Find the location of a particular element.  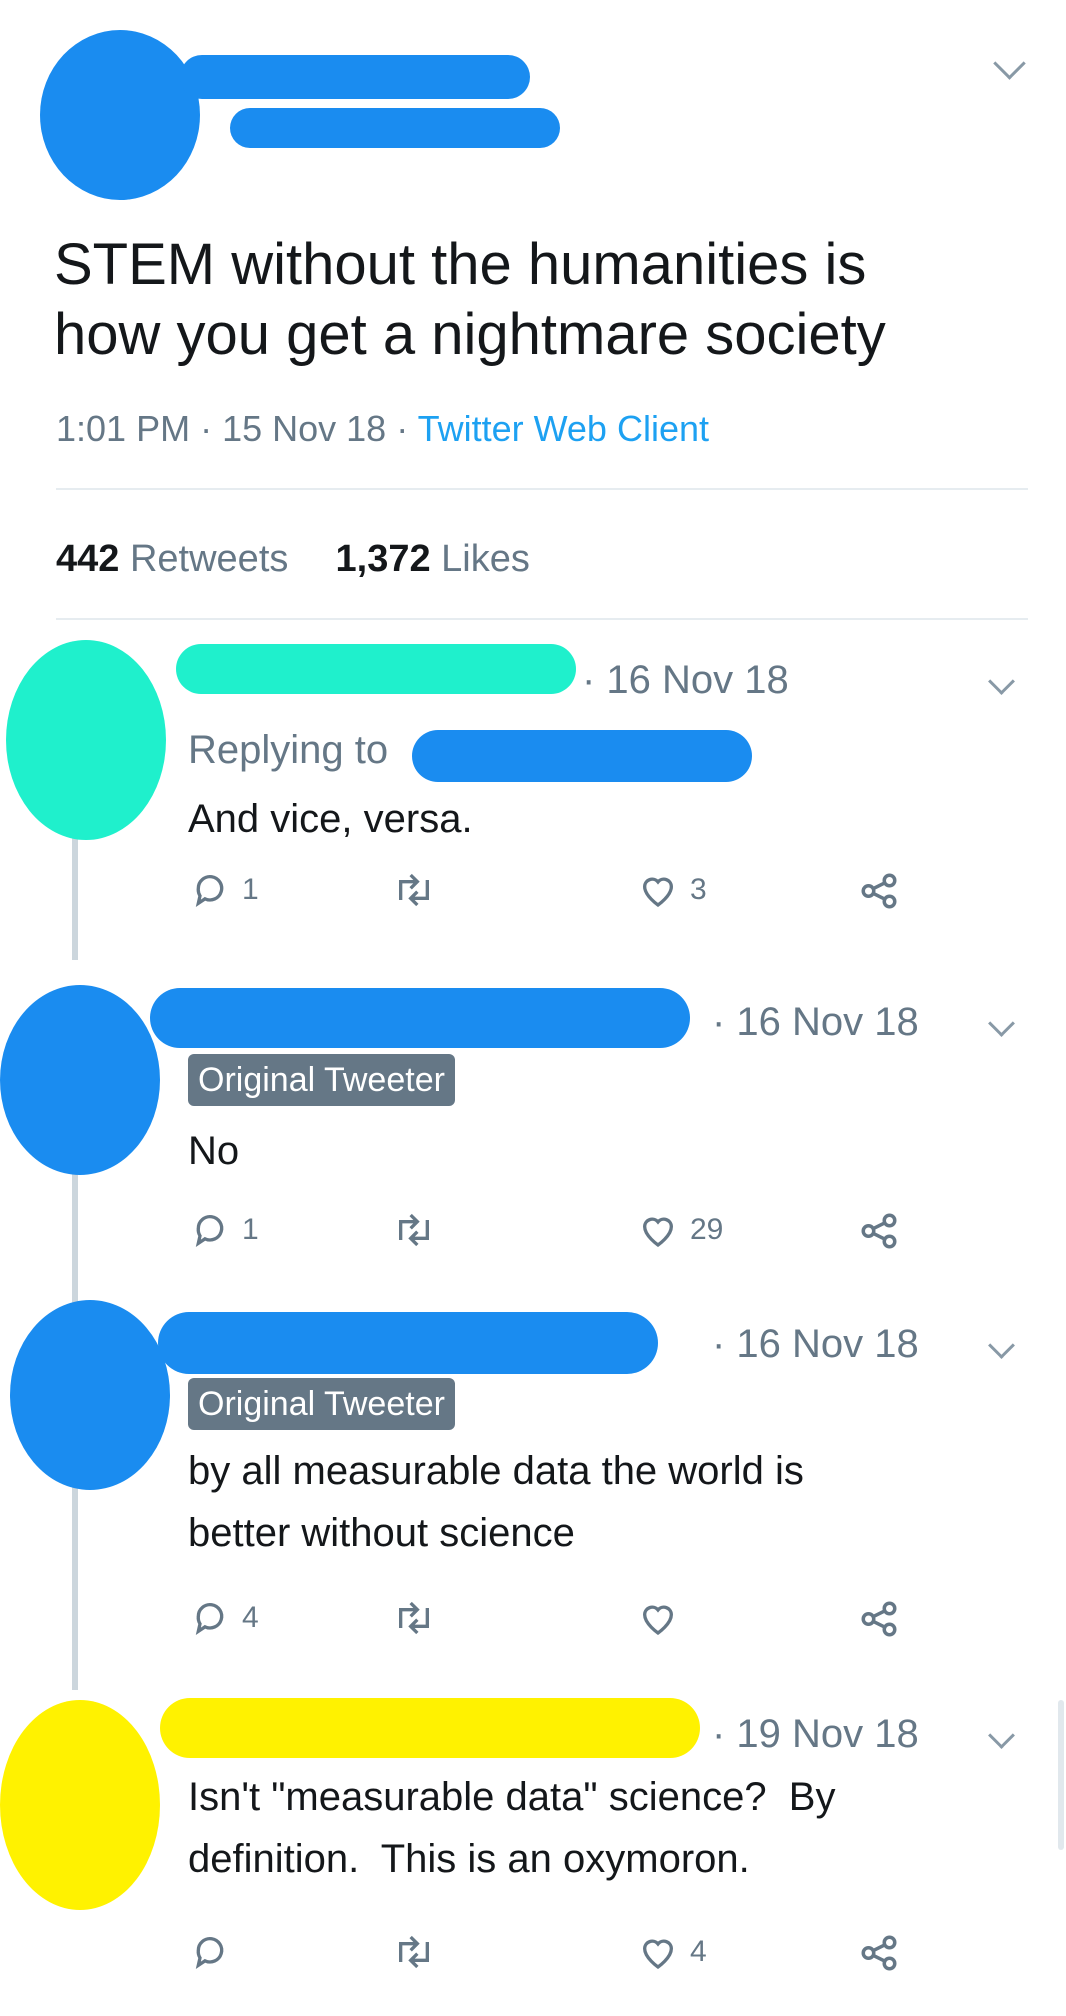

tweet-source-link: Twitter Web Client is located at coordinates (563, 428).